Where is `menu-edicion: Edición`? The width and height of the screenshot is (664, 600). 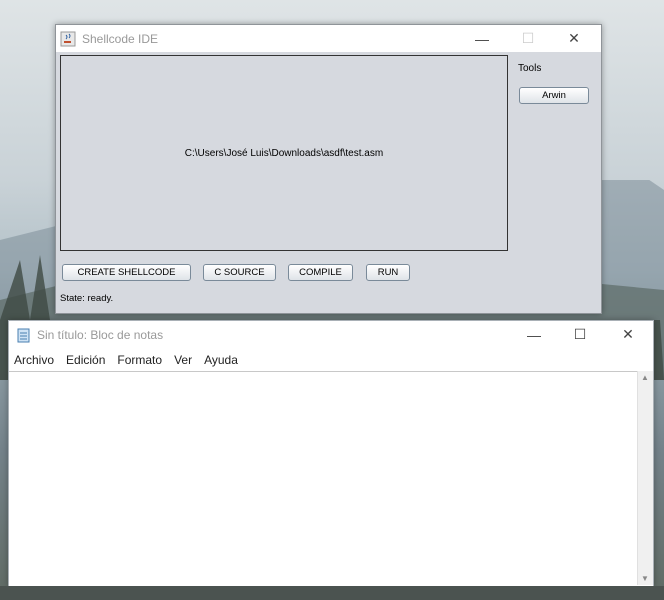
menu-edicion: Edición is located at coordinates (85, 360).